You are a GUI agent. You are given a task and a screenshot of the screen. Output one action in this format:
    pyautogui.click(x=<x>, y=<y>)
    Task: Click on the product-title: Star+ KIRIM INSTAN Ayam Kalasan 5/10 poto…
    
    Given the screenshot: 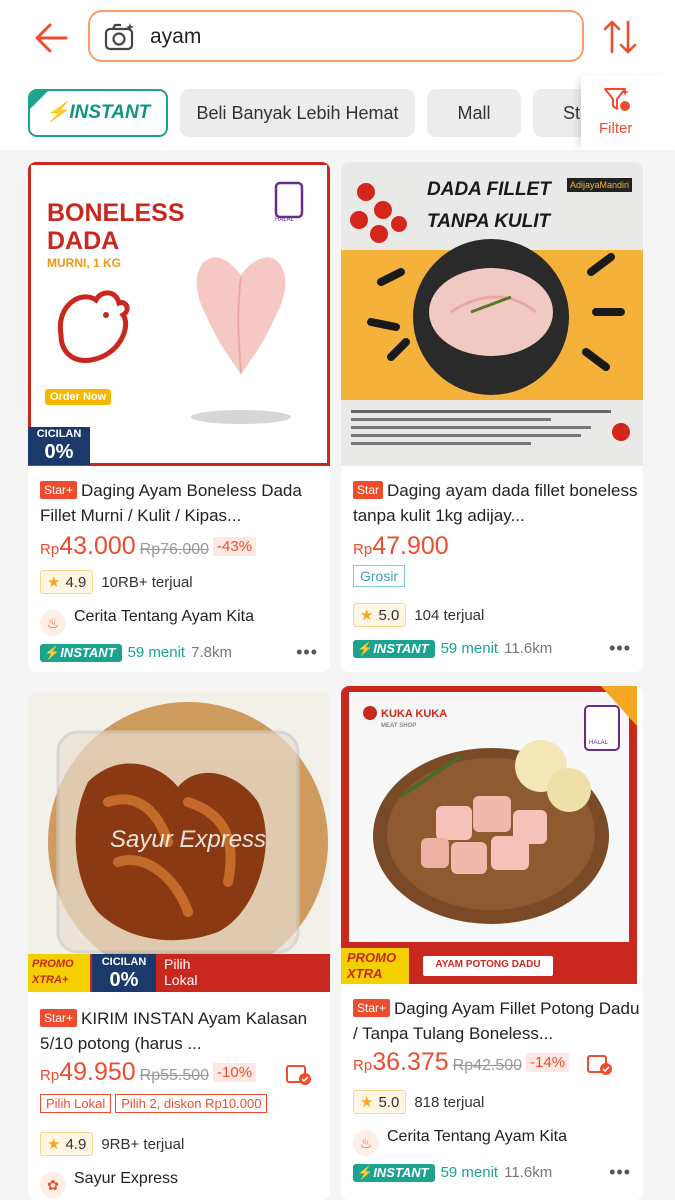 What is the action you would take?
    pyautogui.click(x=174, y=1031)
    